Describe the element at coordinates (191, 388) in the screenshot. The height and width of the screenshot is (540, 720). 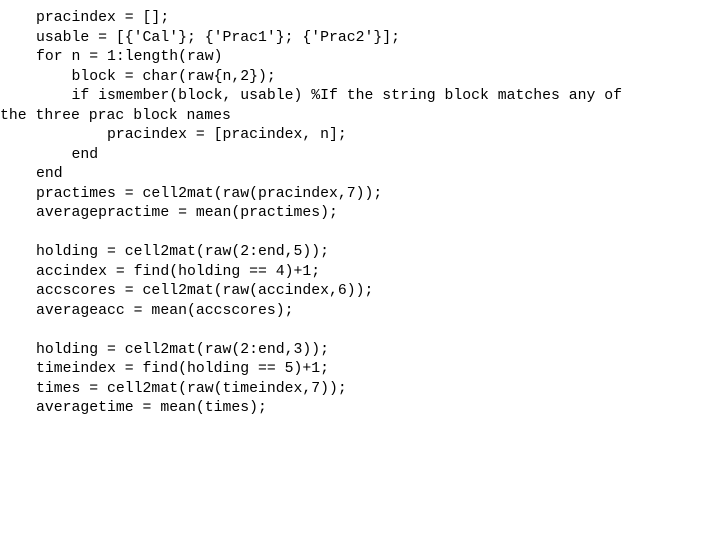
I see `code-line: times = cell2mat(raw(timeindex,7));` at that location.